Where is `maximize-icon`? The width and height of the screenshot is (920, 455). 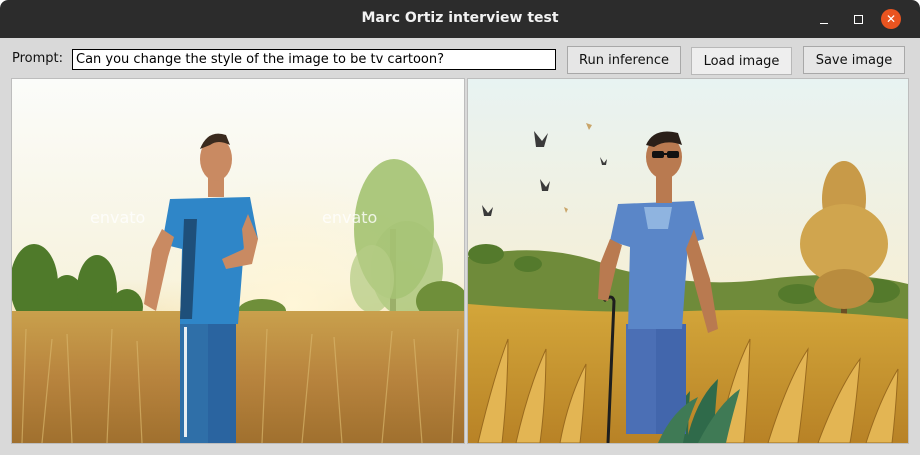 maximize-icon is located at coordinates (858, 19).